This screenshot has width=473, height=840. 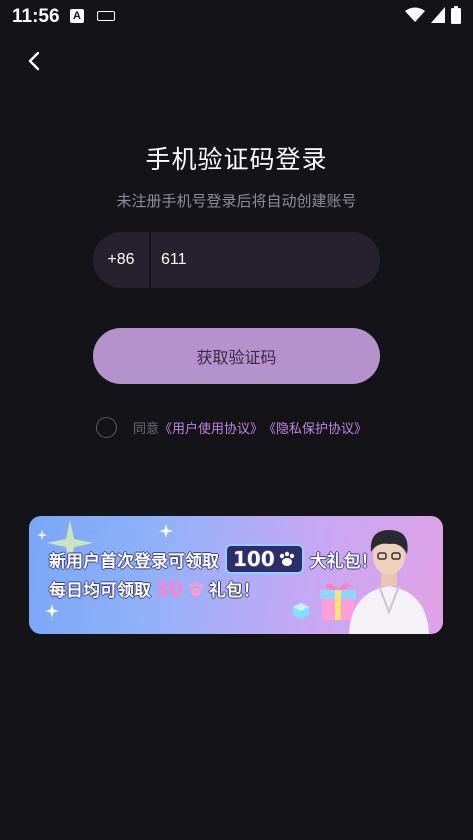 I want to click on banner-line-2-prefix: 每日均可领取, so click(x=100, y=591).